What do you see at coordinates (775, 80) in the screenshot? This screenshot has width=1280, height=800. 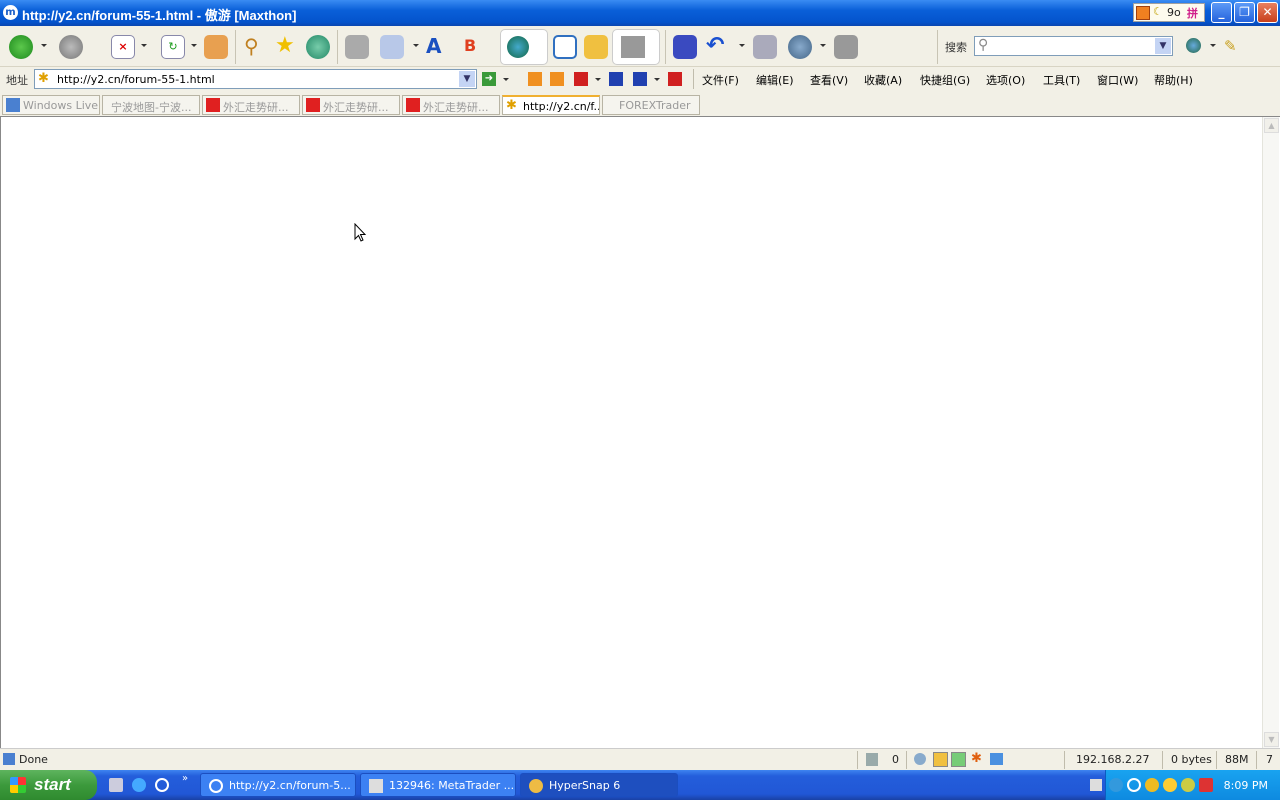 I see `menu-edit: 编辑(E)` at bounding box center [775, 80].